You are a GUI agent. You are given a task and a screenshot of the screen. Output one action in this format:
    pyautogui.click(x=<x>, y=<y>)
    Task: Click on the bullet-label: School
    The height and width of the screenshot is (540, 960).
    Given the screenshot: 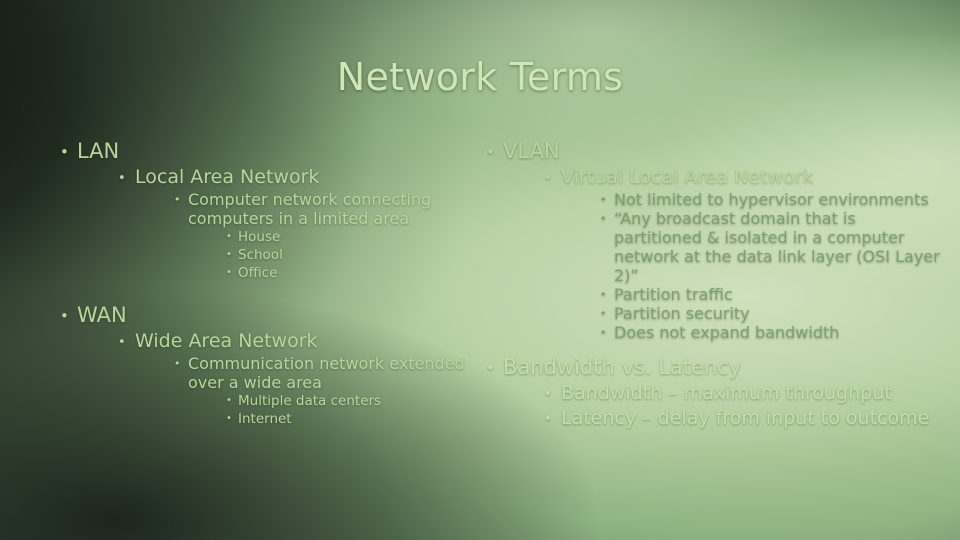 What is the action you would take?
    pyautogui.click(x=260, y=255)
    